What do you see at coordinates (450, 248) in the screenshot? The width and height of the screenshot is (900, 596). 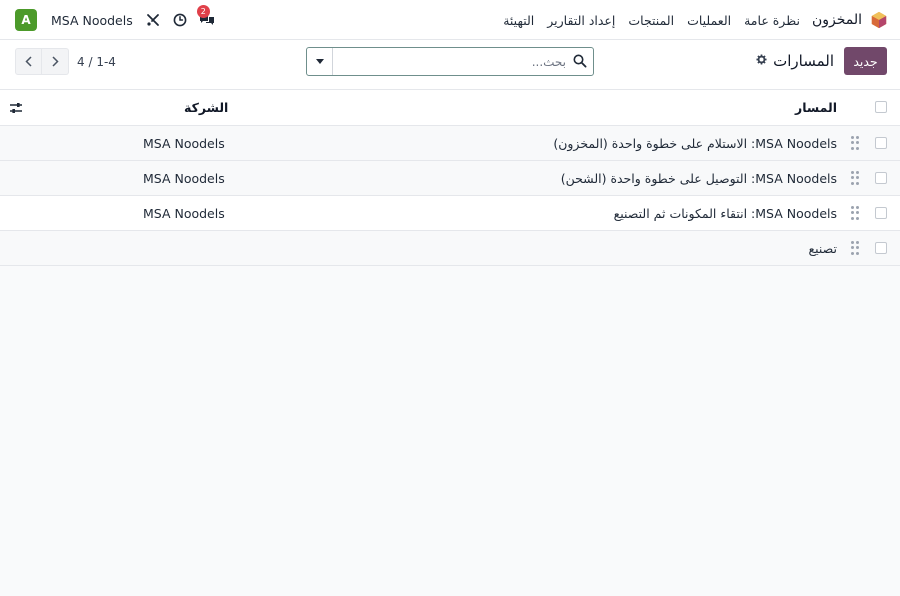 I see `table-row: تصنيع` at bounding box center [450, 248].